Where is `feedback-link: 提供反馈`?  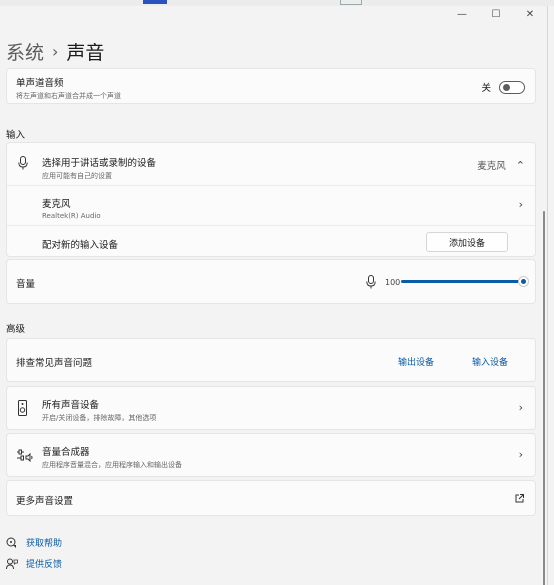 feedback-link: 提供反馈 is located at coordinates (34, 563).